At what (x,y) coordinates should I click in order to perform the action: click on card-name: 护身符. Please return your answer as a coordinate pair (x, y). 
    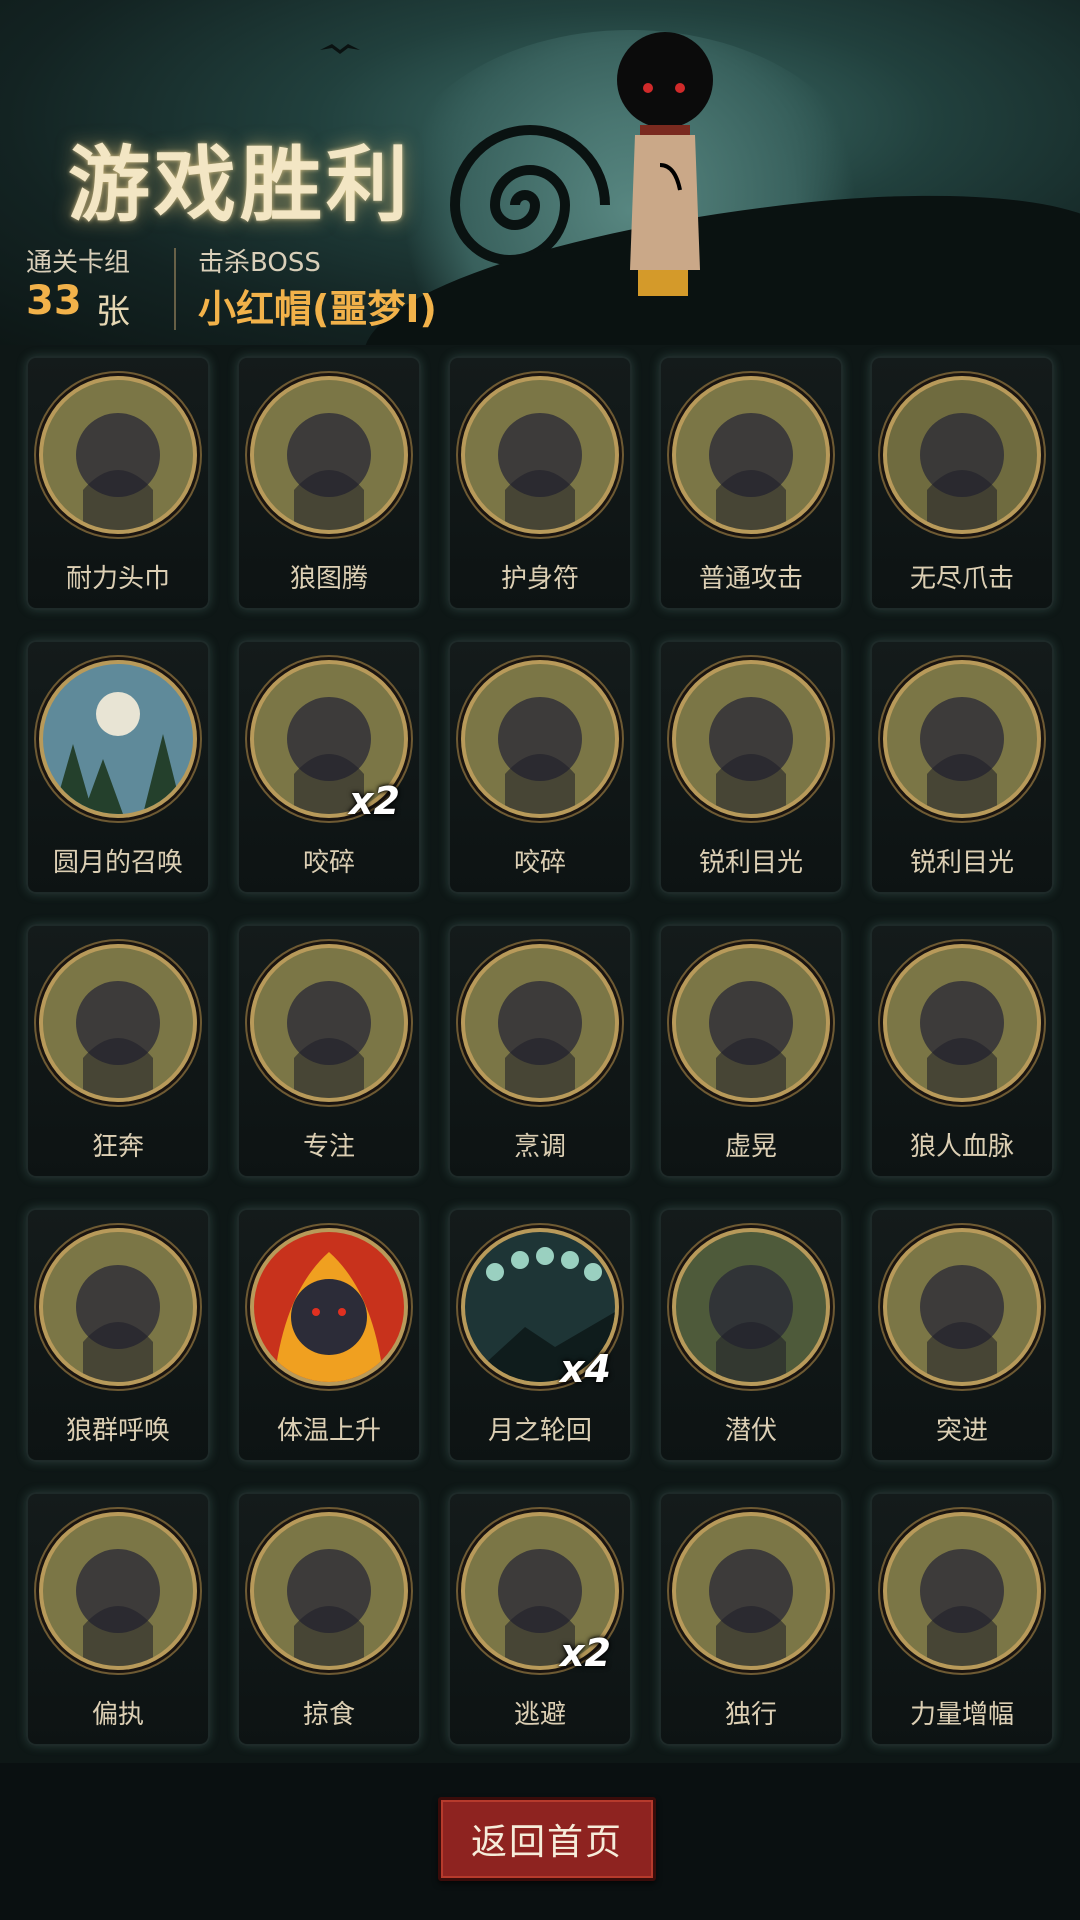
    Looking at the image, I should click on (539, 579).